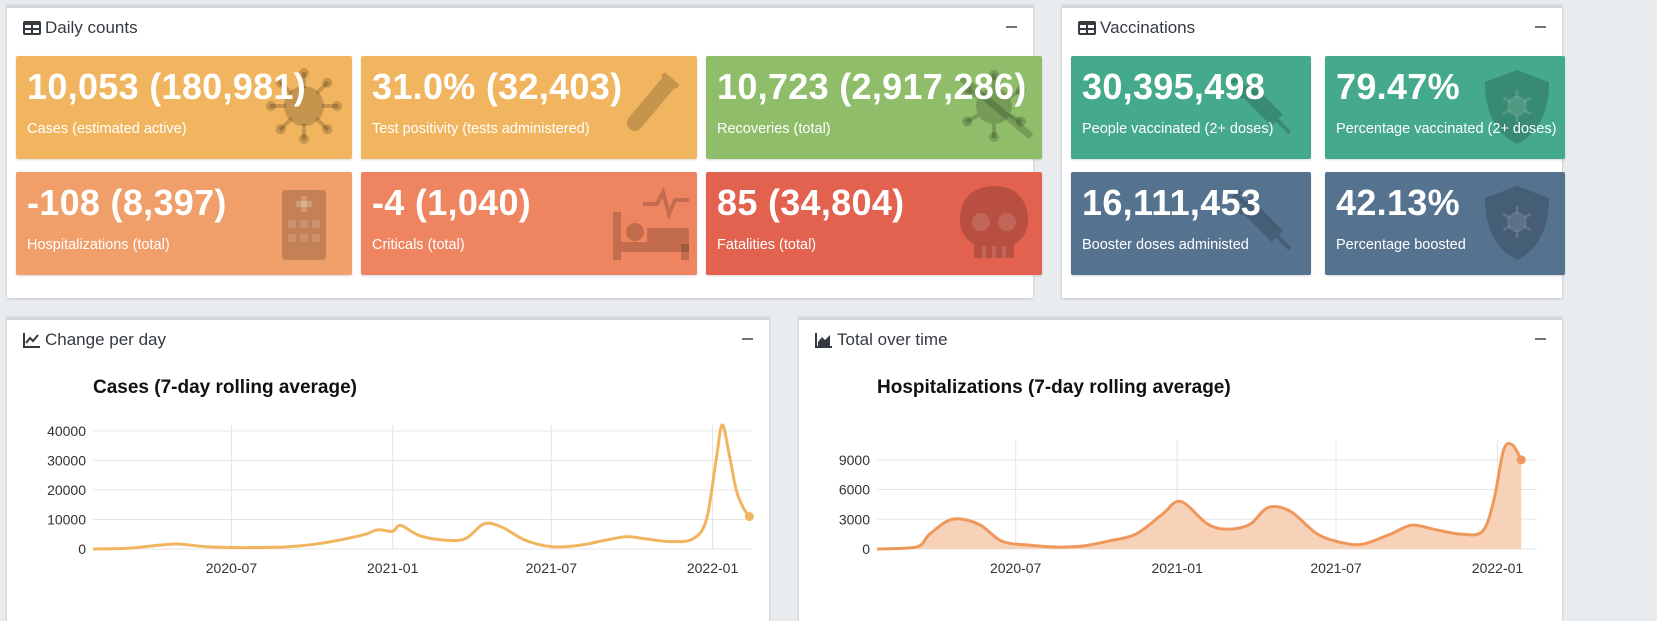 Image resolution: width=1657 pixels, height=621 pixels. I want to click on tile-value: 10,723 (2,917,286), so click(872, 86).